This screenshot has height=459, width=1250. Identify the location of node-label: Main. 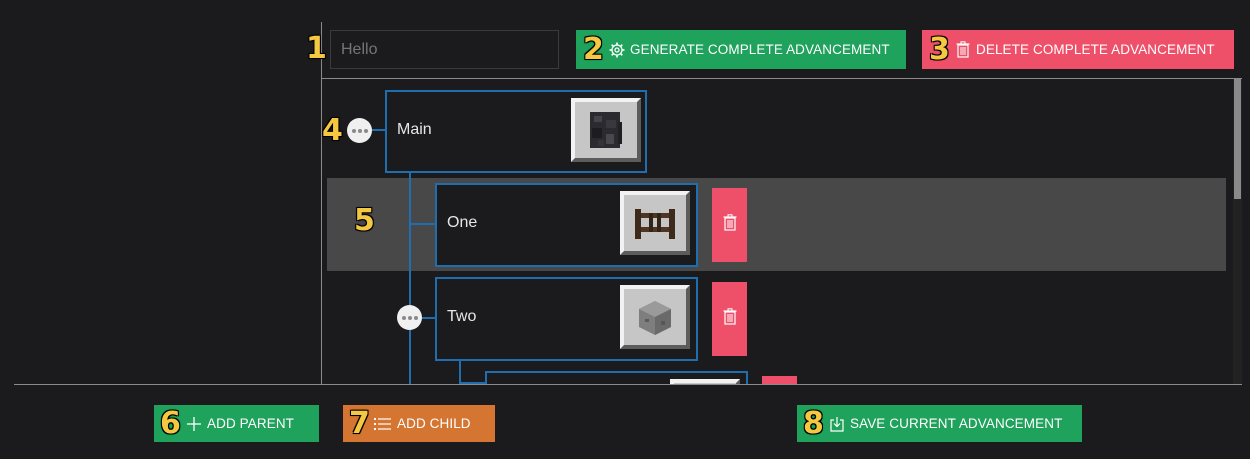
(414, 129).